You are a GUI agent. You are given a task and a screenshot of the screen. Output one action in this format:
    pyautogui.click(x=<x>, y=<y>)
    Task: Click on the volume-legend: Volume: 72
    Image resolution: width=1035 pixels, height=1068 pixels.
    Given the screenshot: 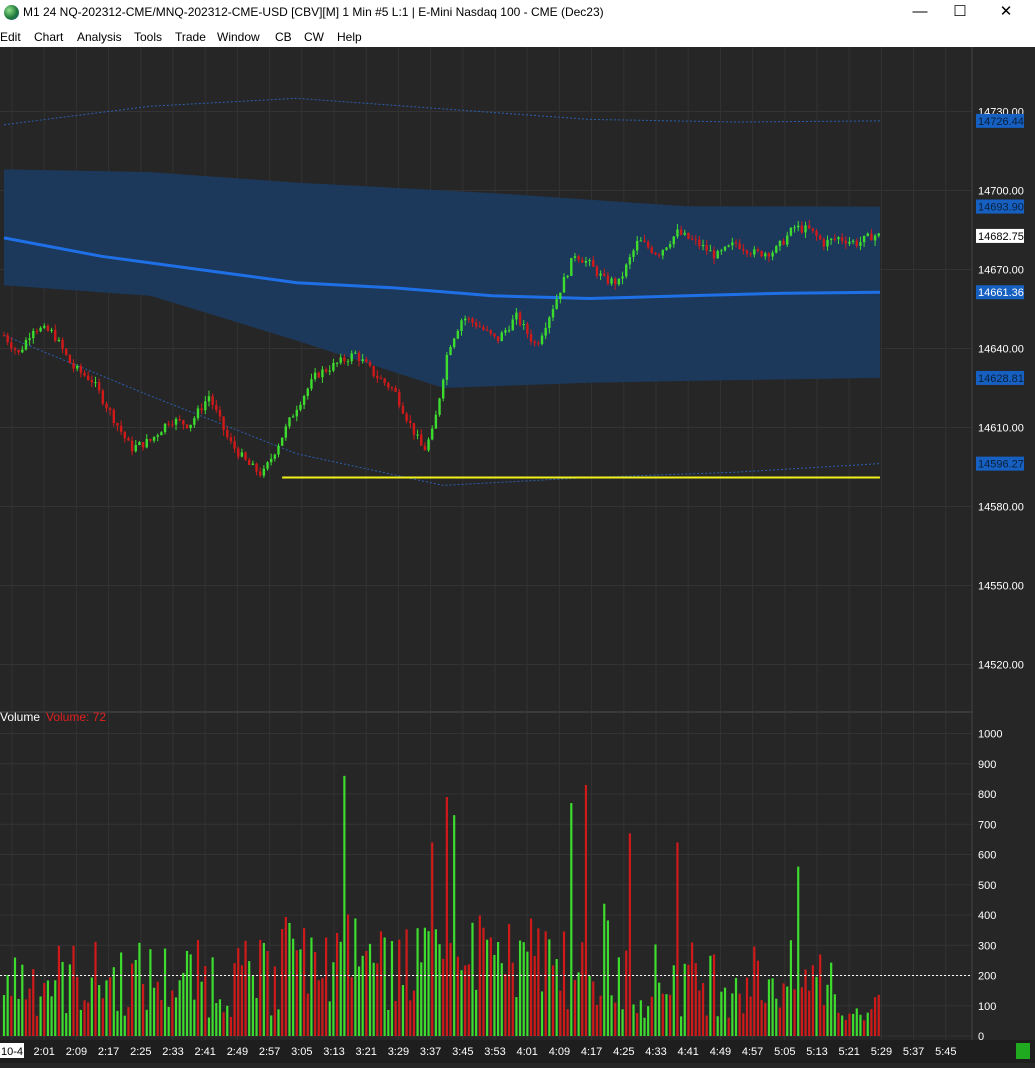 What is the action you would take?
    pyautogui.click(x=76, y=717)
    